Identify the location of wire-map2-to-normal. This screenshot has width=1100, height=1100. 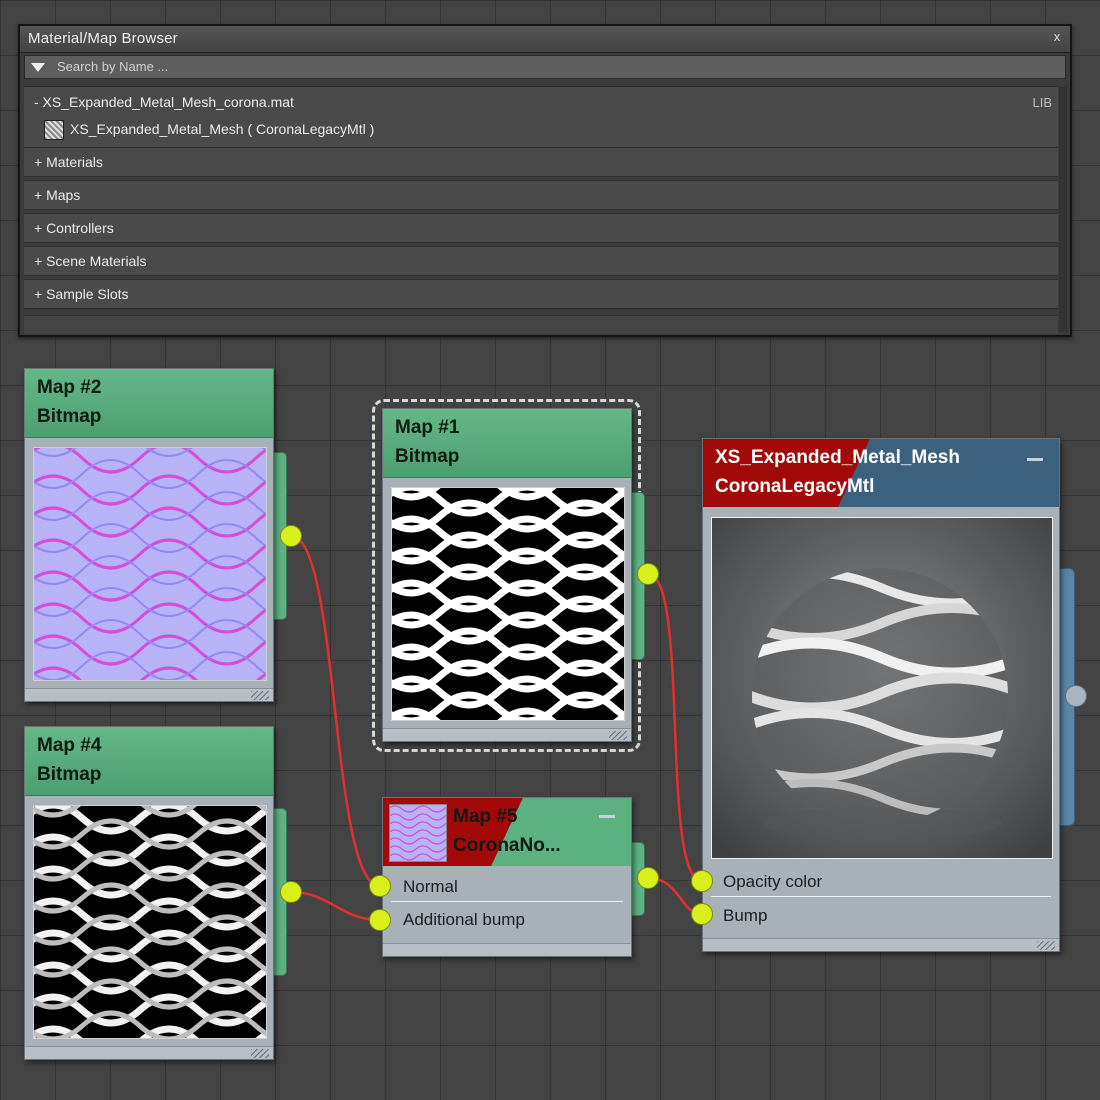
(335, 711).